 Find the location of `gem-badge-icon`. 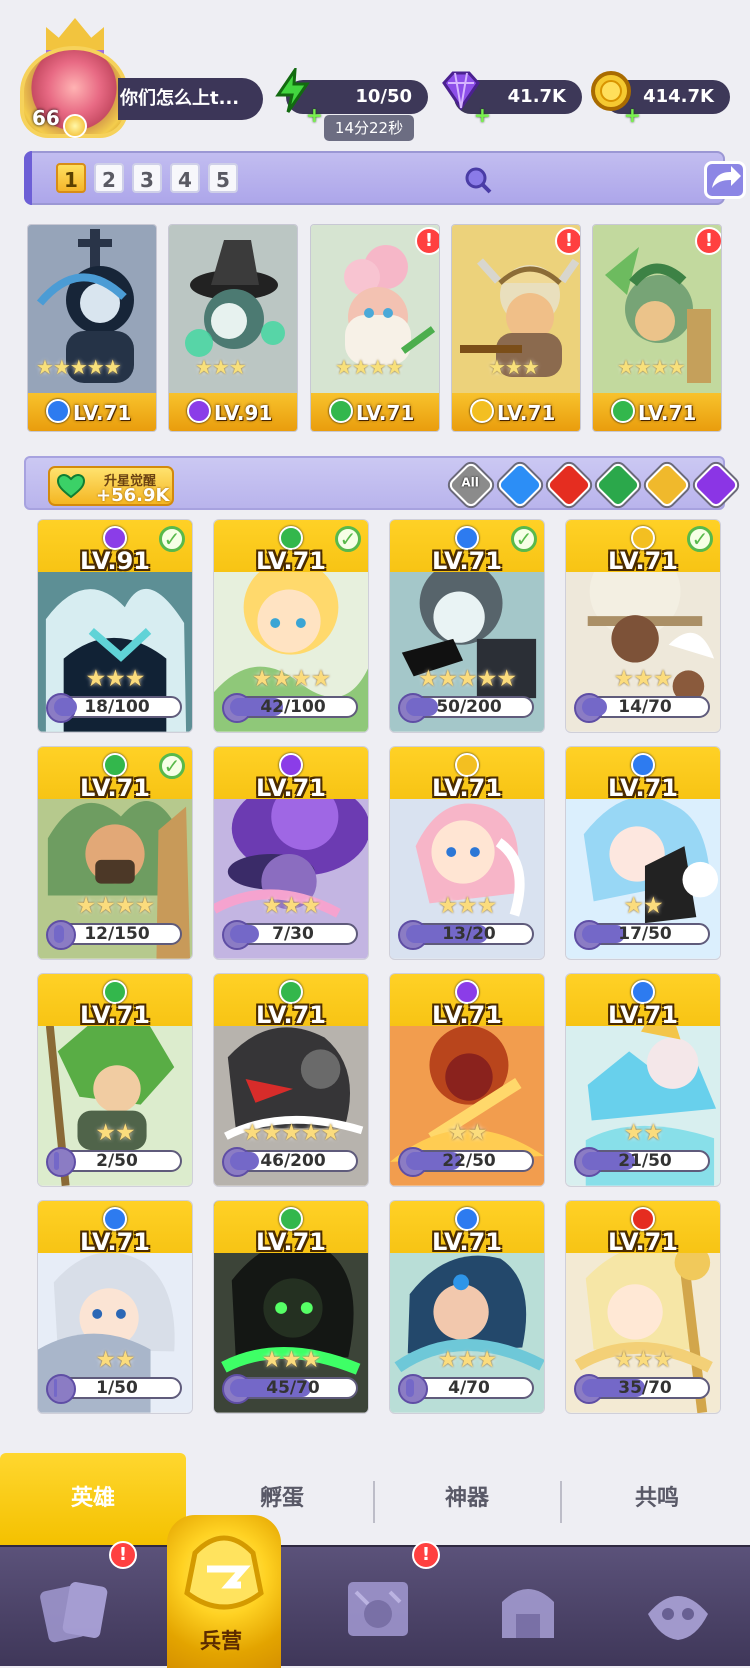

gem-badge-icon is located at coordinates (75, 126).